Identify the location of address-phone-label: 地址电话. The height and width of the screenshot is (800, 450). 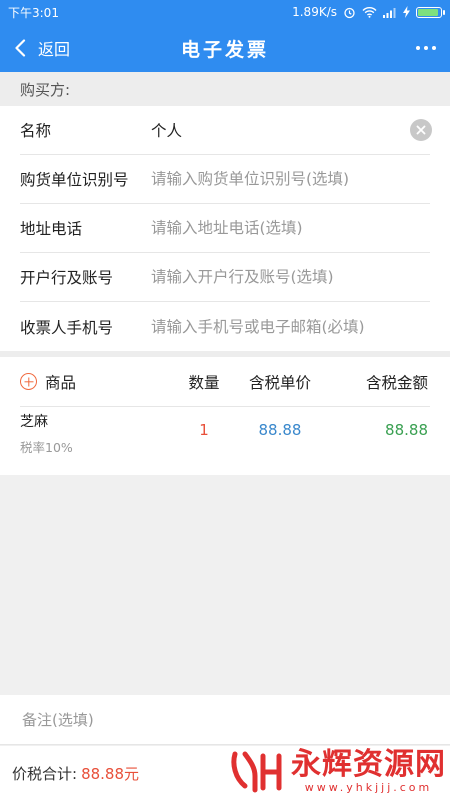
(51, 229).